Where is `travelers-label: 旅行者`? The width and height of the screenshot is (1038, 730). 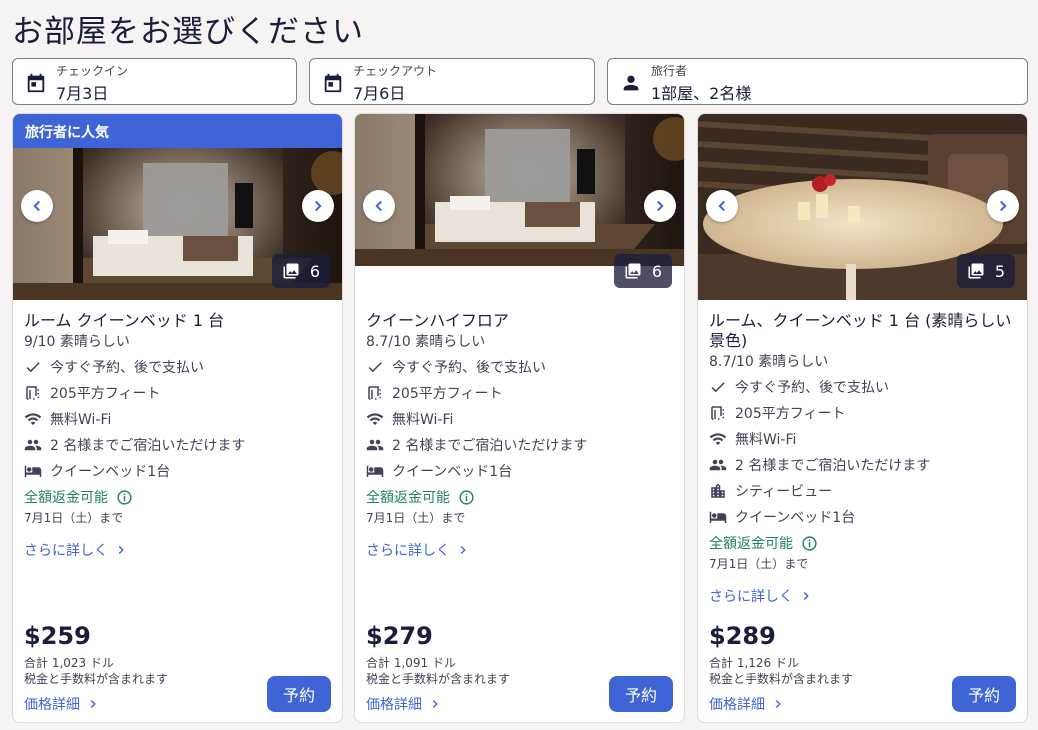 travelers-label: 旅行者 is located at coordinates (669, 71).